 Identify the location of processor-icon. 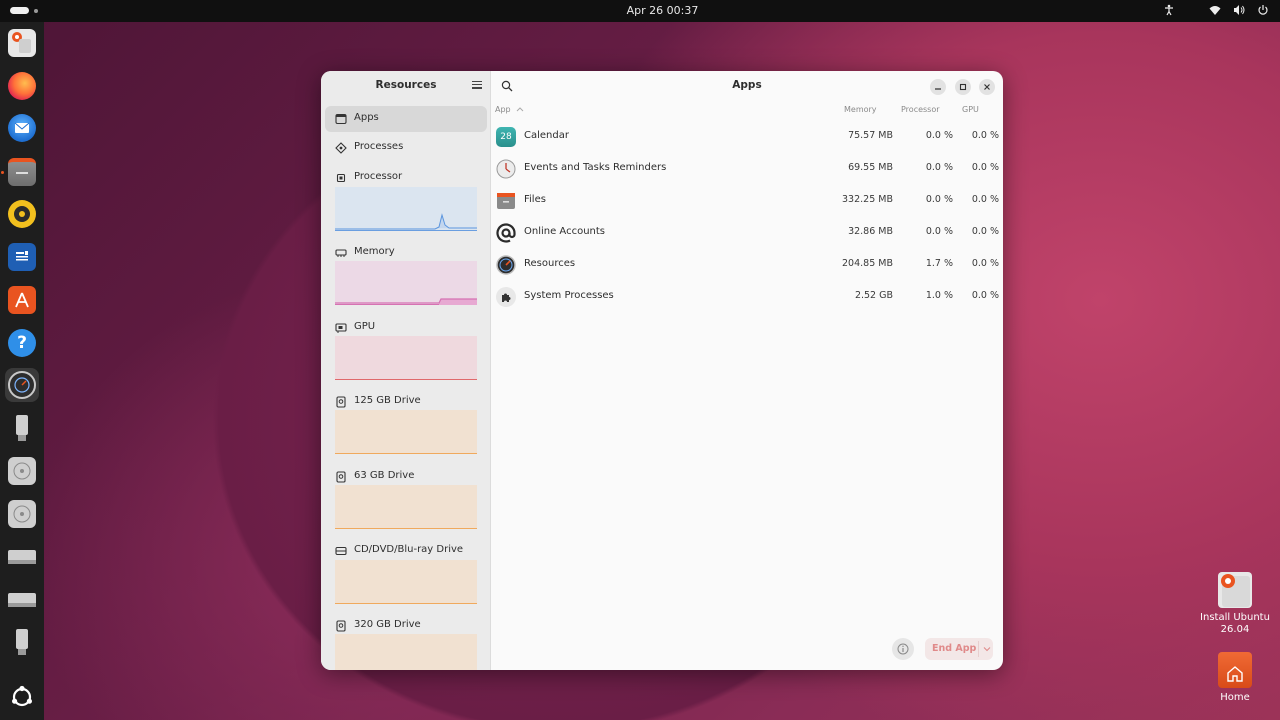
(341, 178).